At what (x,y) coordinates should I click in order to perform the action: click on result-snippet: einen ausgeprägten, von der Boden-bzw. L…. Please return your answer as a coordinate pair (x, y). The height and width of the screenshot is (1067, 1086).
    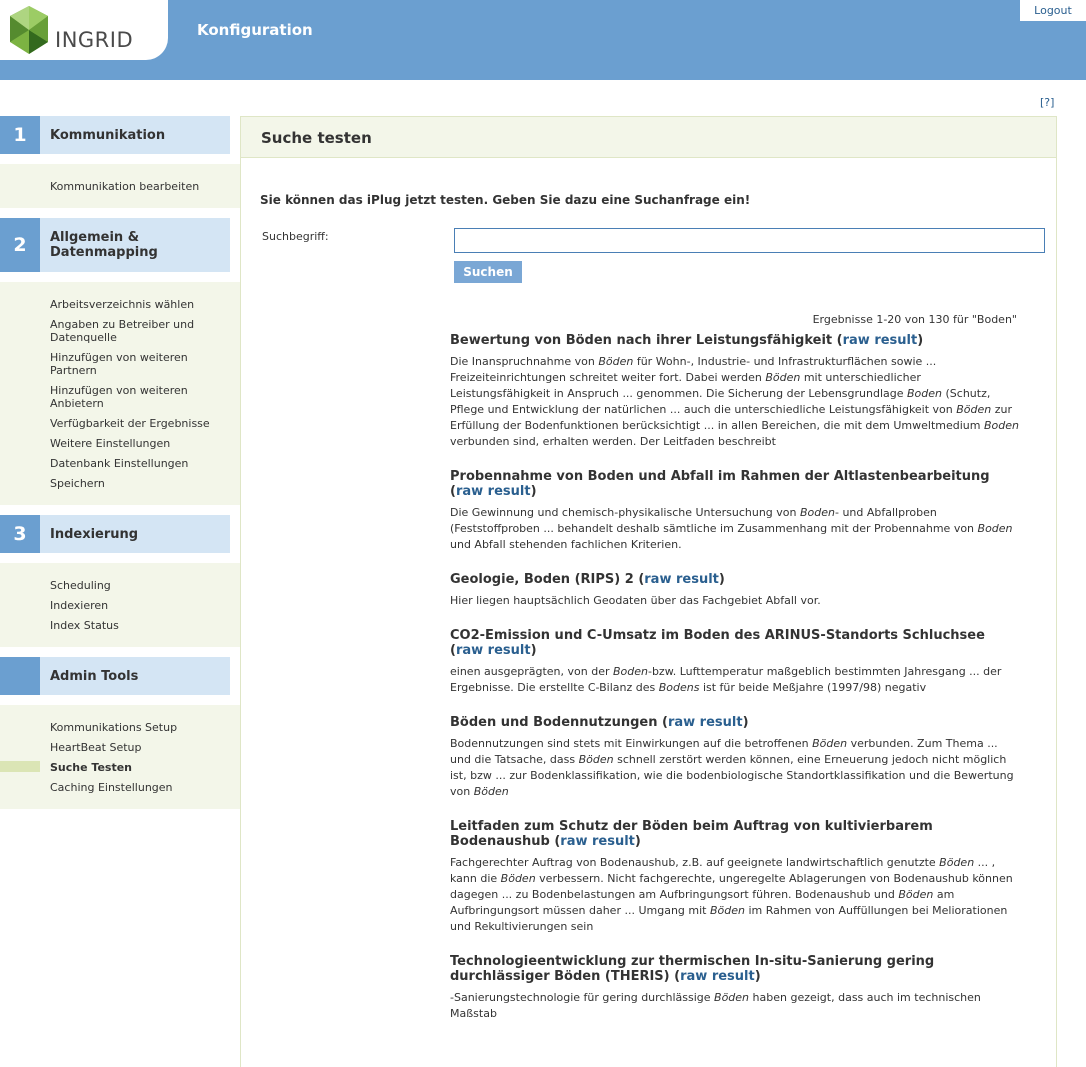
    Looking at the image, I should click on (735, 680).